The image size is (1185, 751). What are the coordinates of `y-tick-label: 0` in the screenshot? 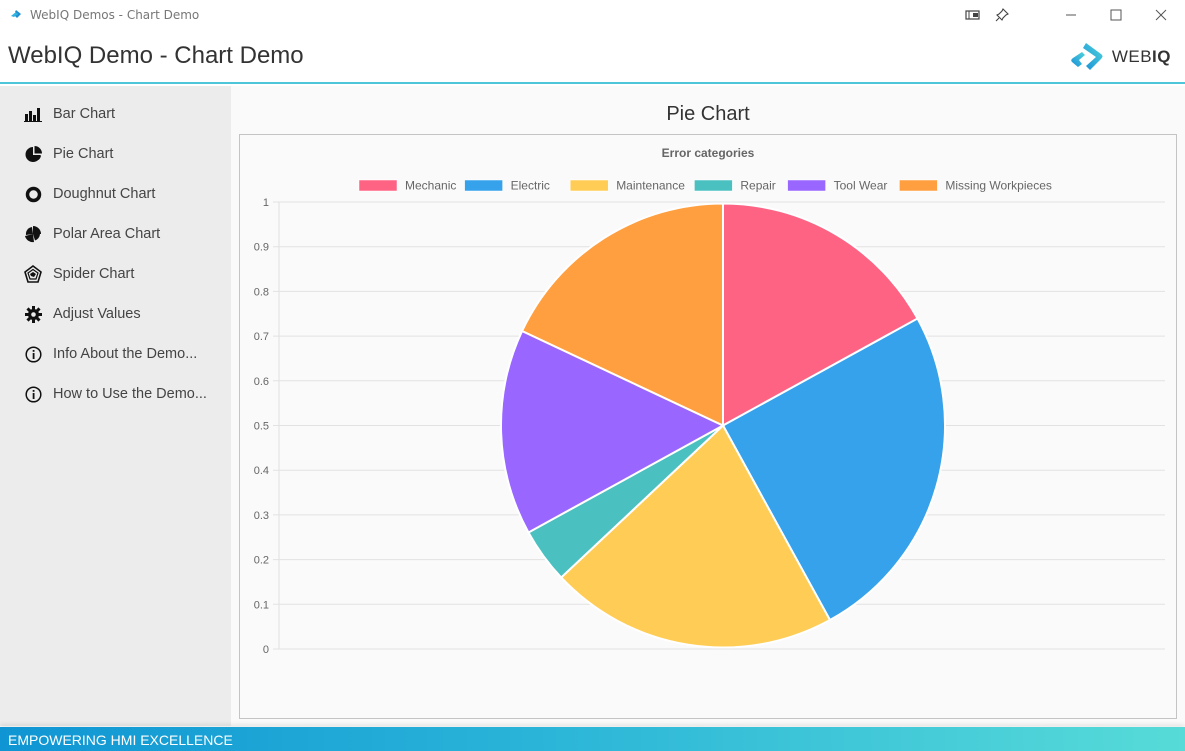 It's located at (266, 650).